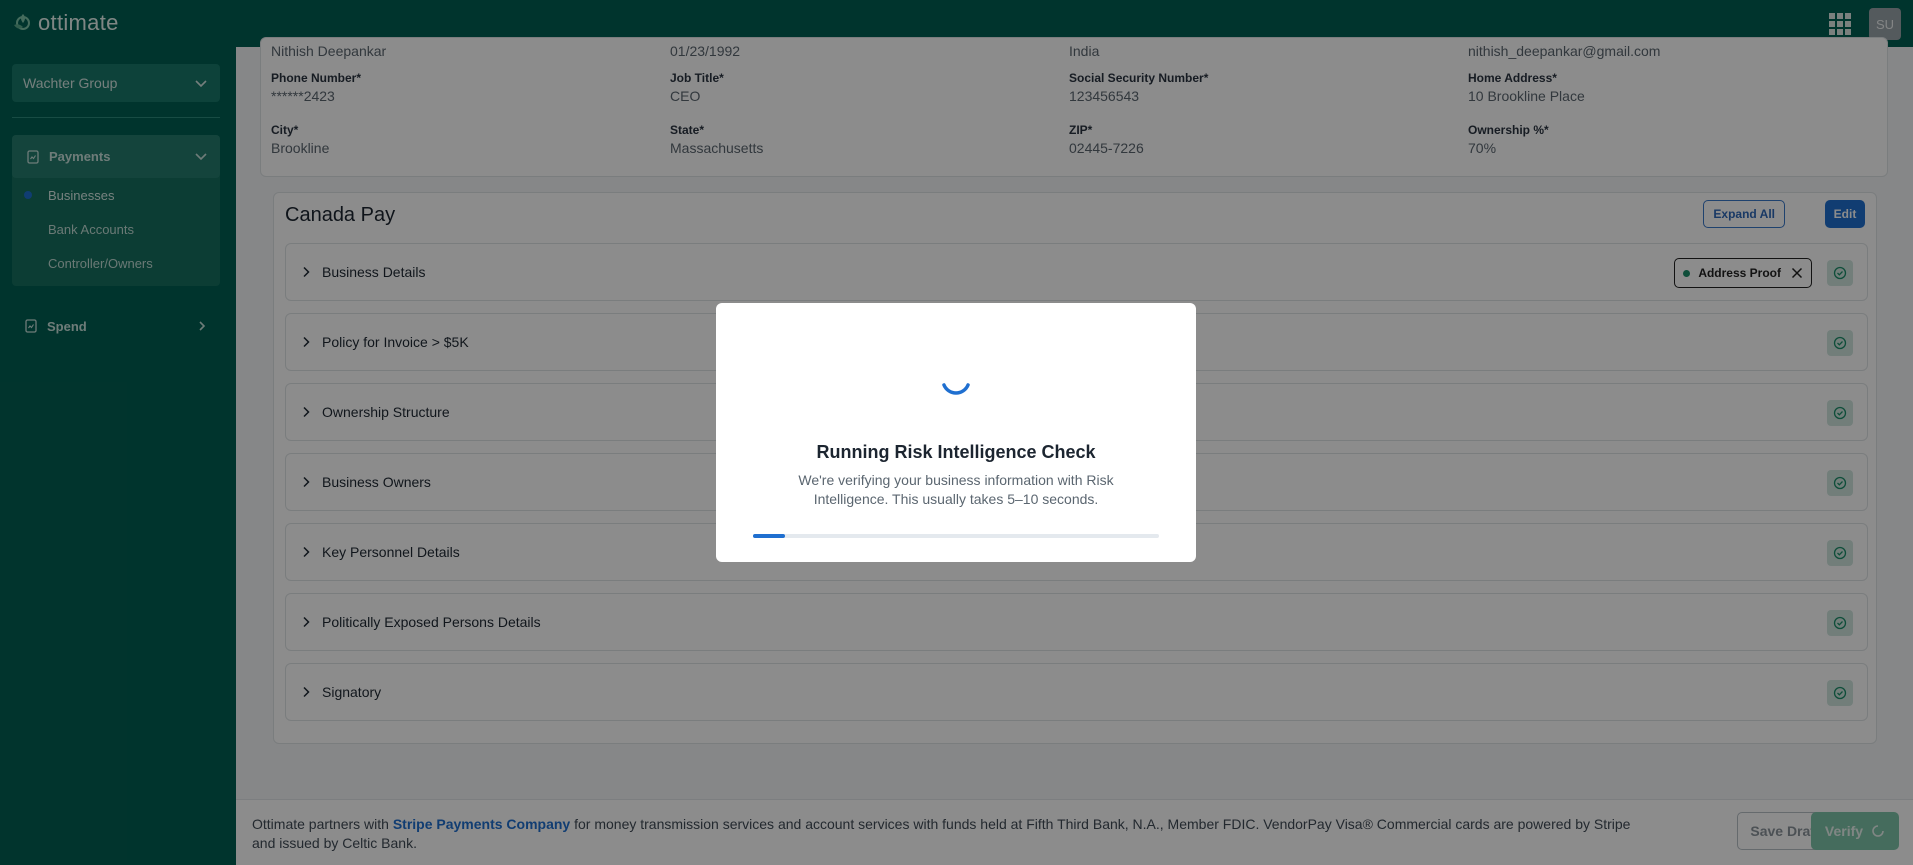  Describe the element at coordinates (769, 536) in the screenshot. I see `progress-fill` at that location.